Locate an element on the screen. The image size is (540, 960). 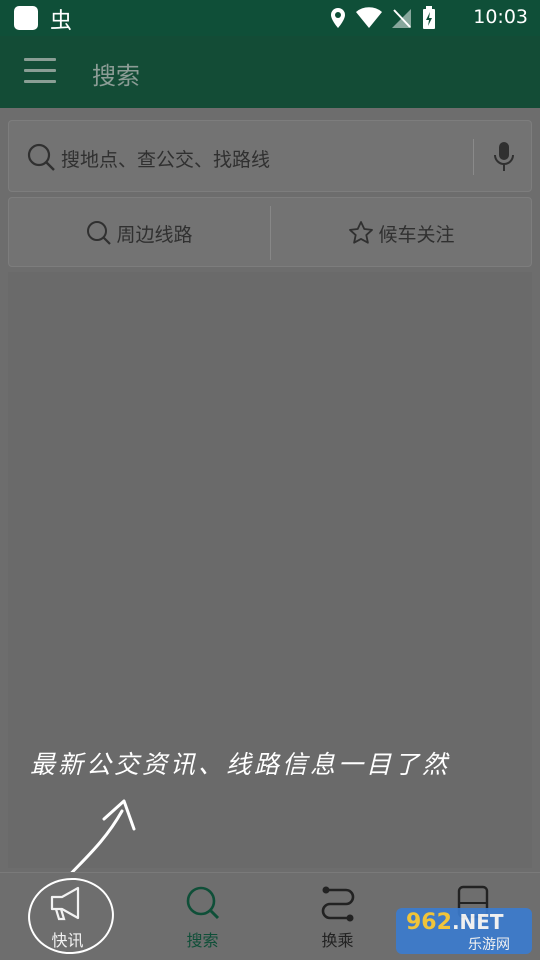
hamburger-icon is located at coordinates (40, 72).